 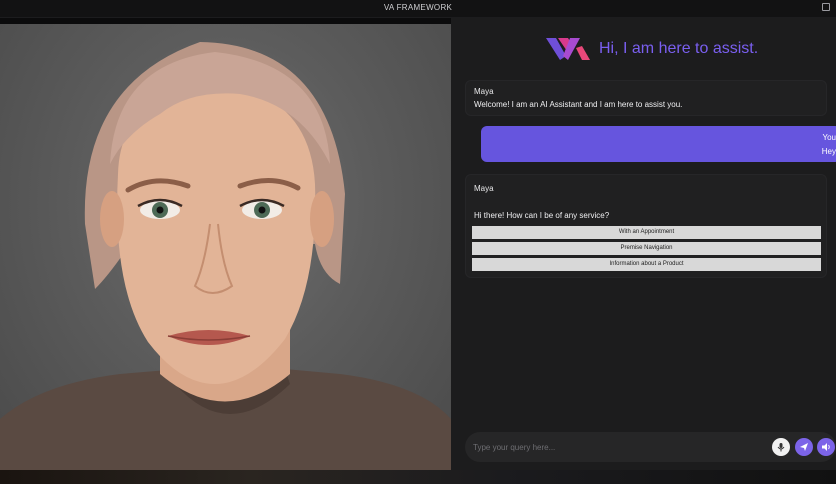 What do you see at coordinates (646, 232) in the screenshot?
I see `option-appointment-button: With an Appointment` at bounding box center [646, 232].